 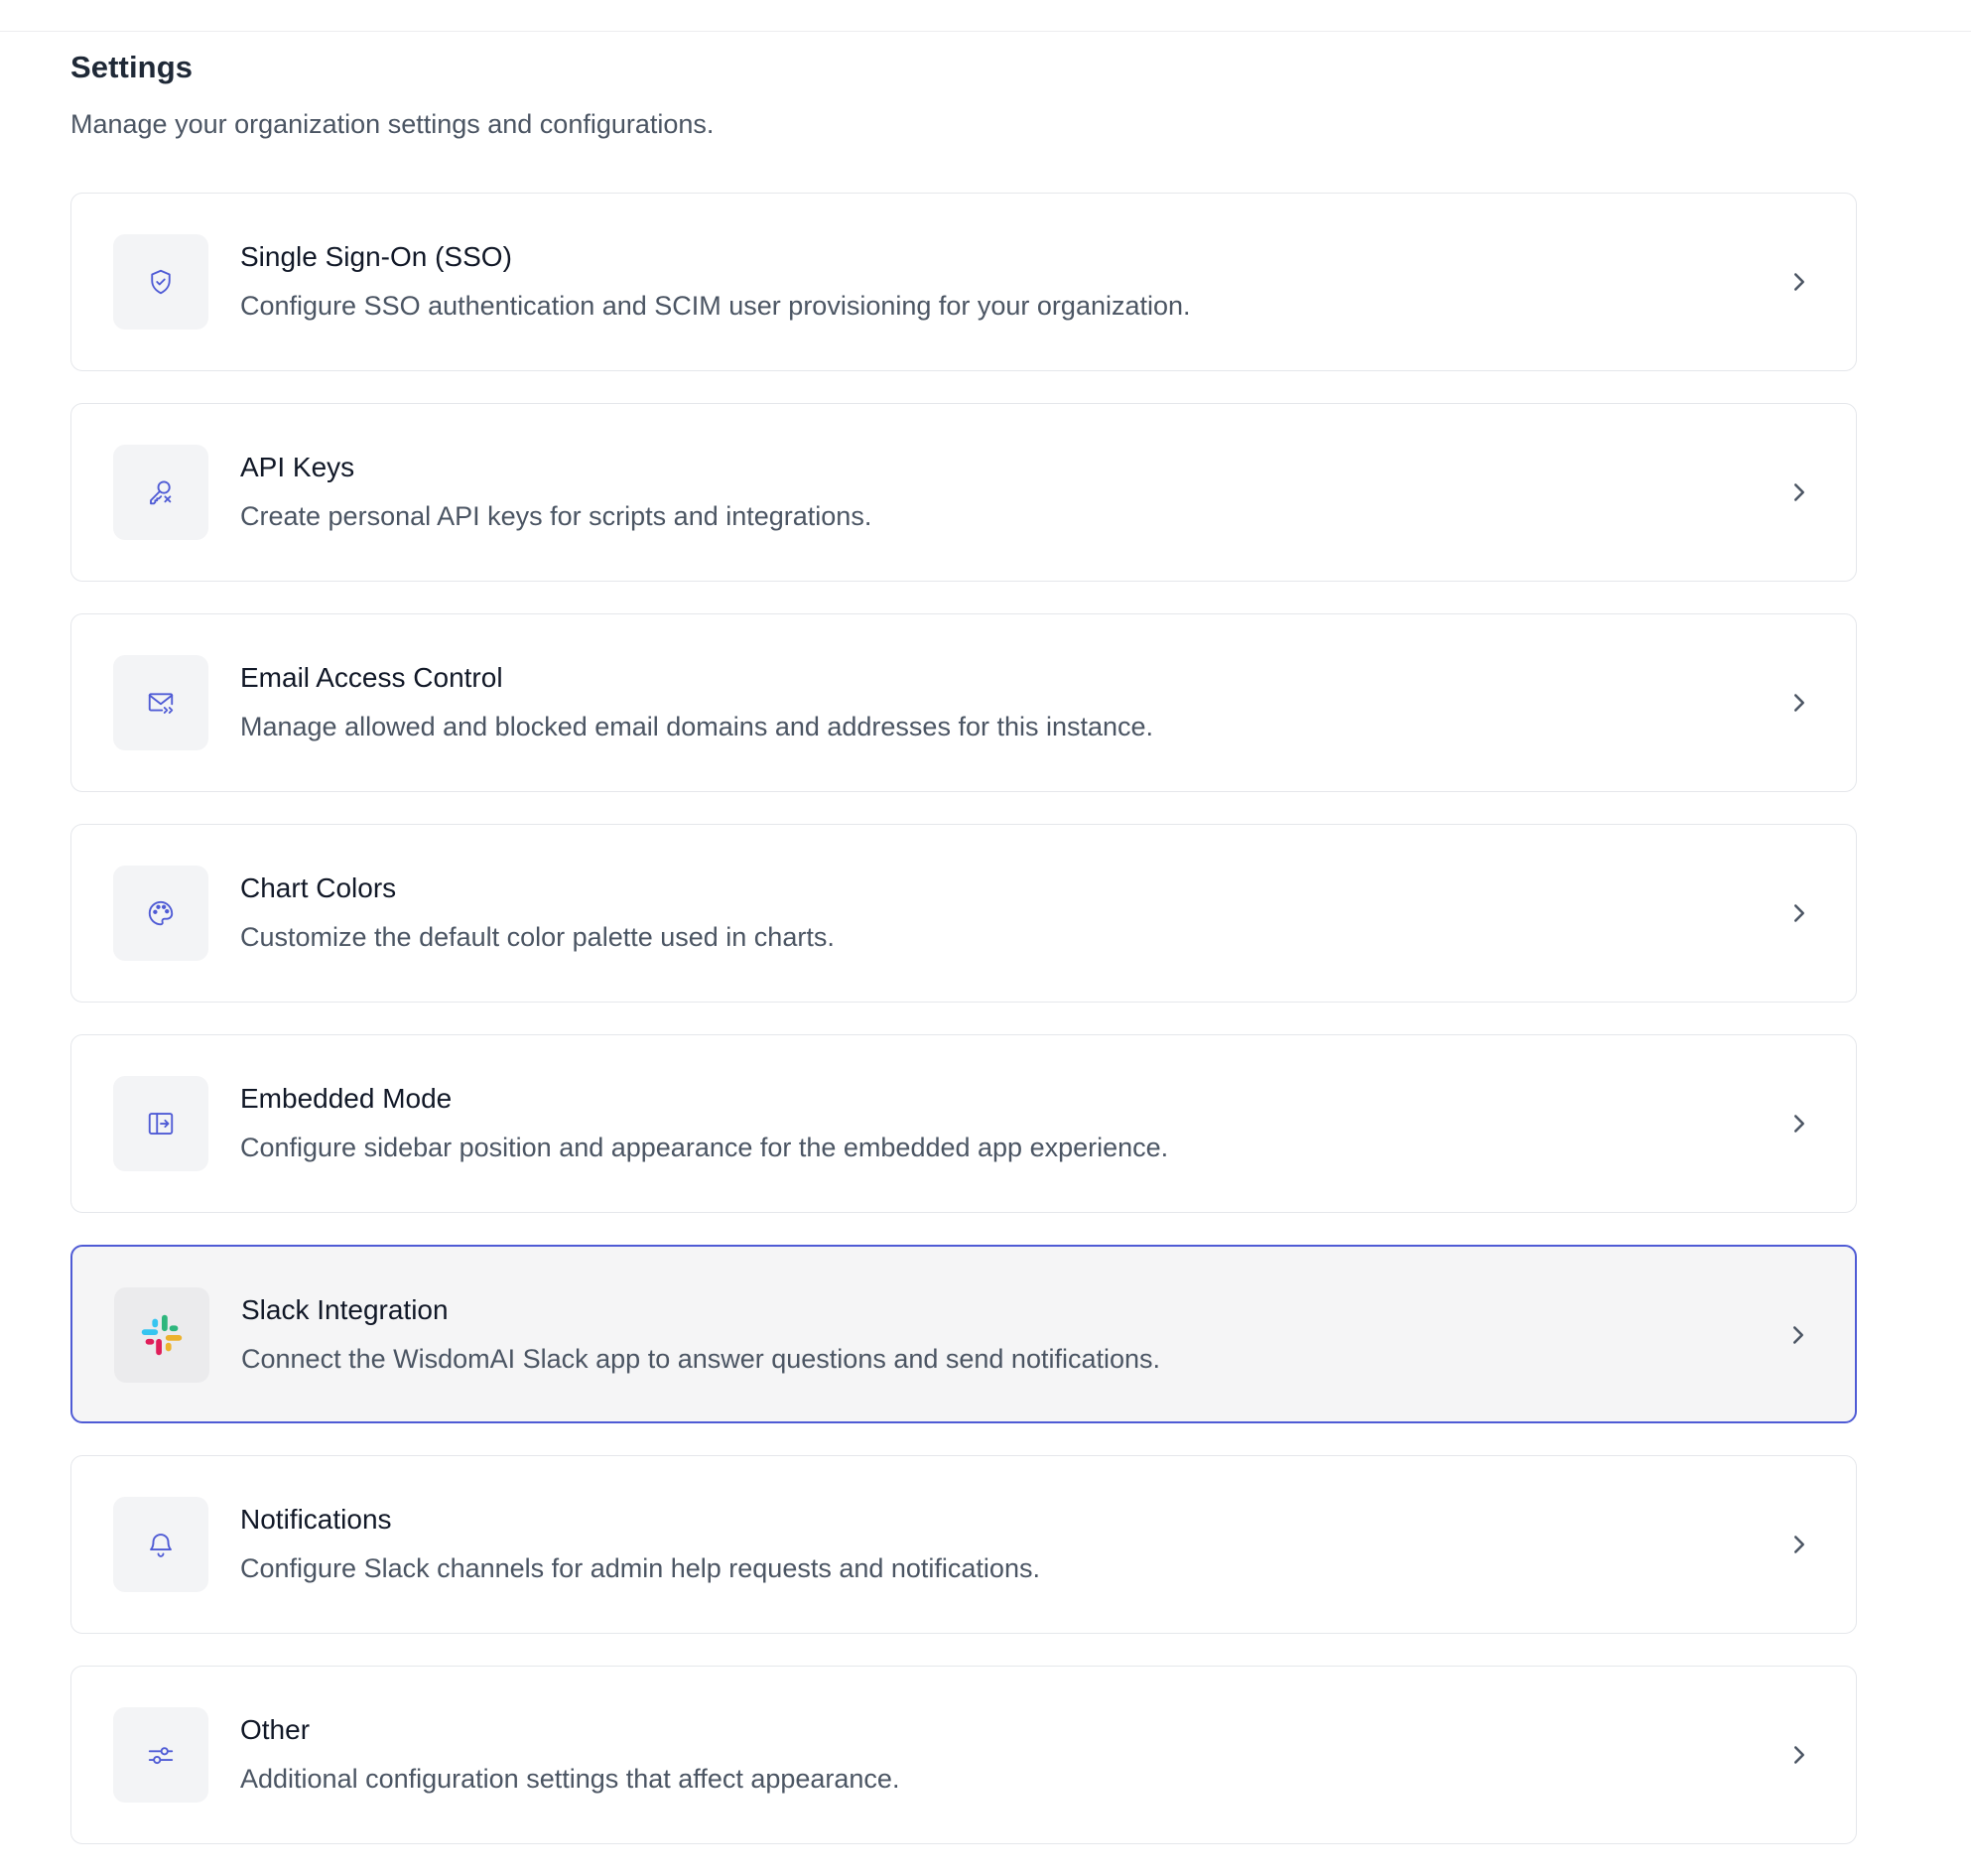 I want to click on key-icon, so click(x=161, y=492).